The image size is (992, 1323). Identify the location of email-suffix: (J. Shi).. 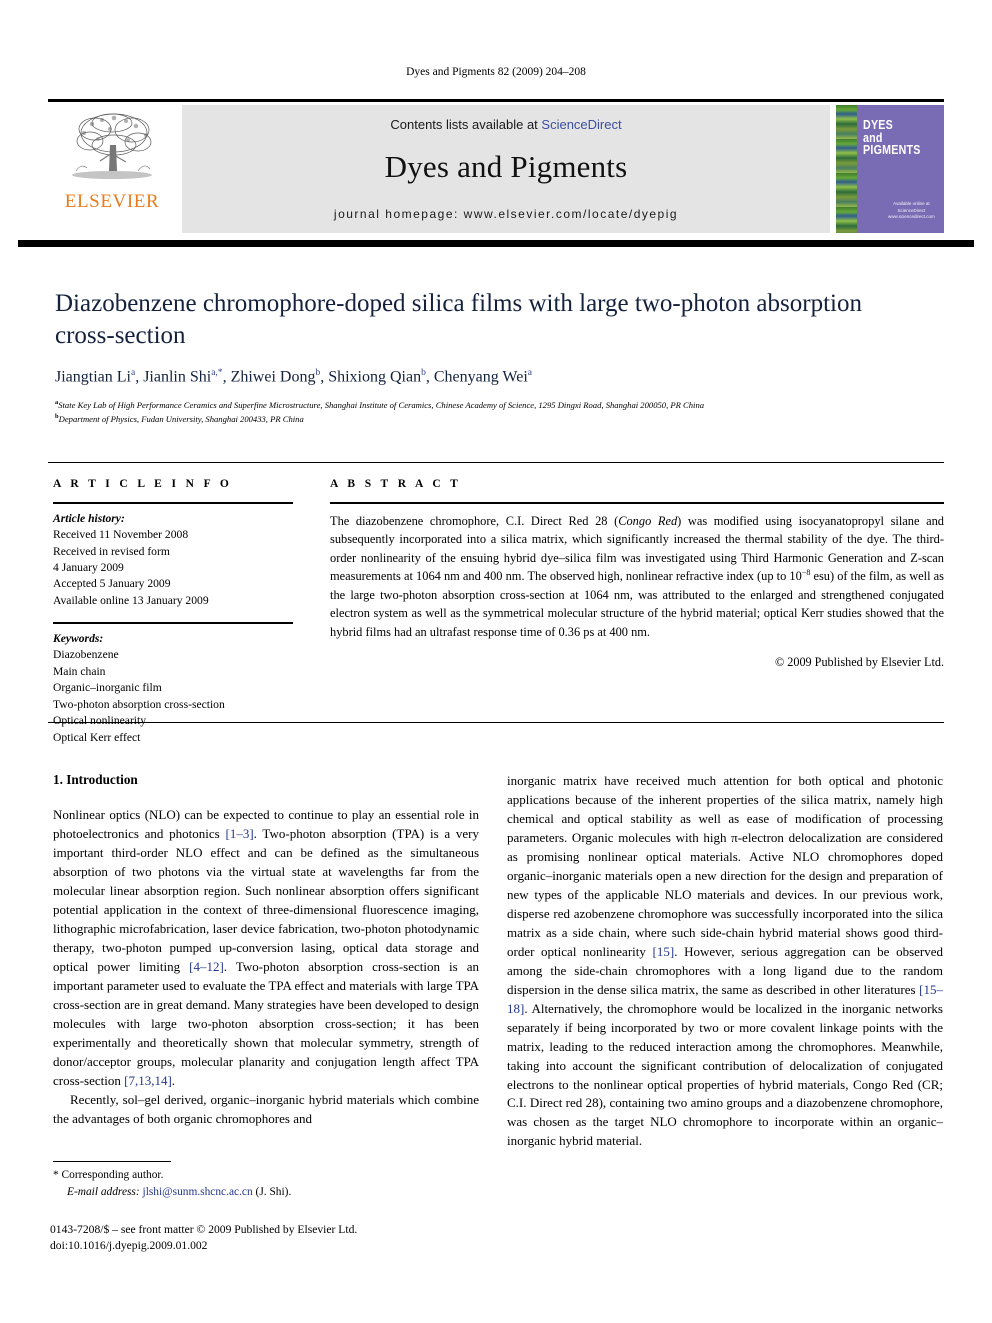
(273, 1191).